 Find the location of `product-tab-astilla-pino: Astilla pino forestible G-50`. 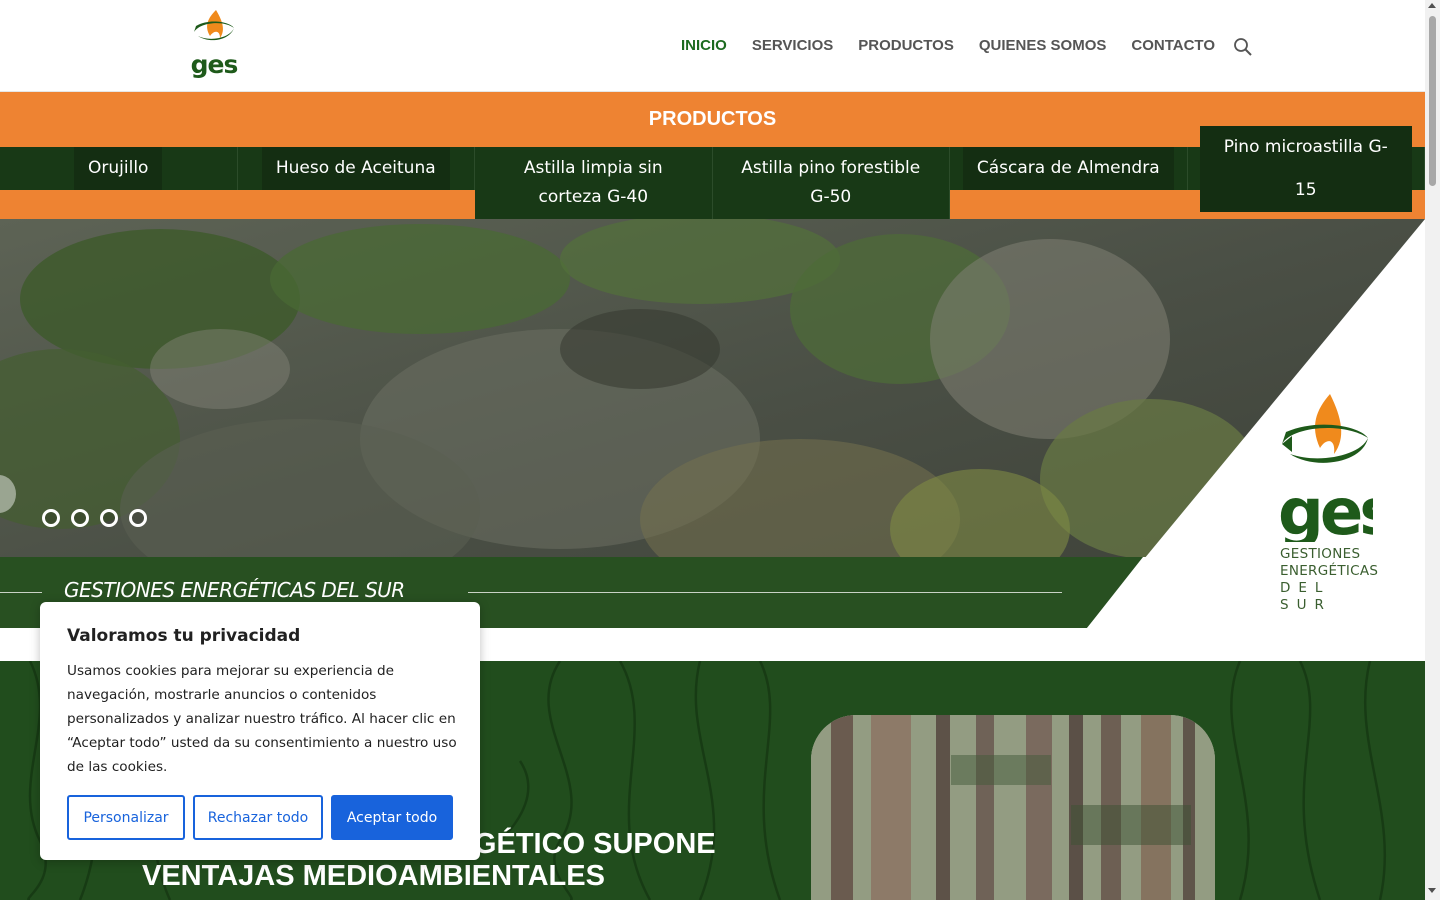

product-tab-astilla-pino: Astilla pino forestible G-50 is located at coordinates (831, 183).